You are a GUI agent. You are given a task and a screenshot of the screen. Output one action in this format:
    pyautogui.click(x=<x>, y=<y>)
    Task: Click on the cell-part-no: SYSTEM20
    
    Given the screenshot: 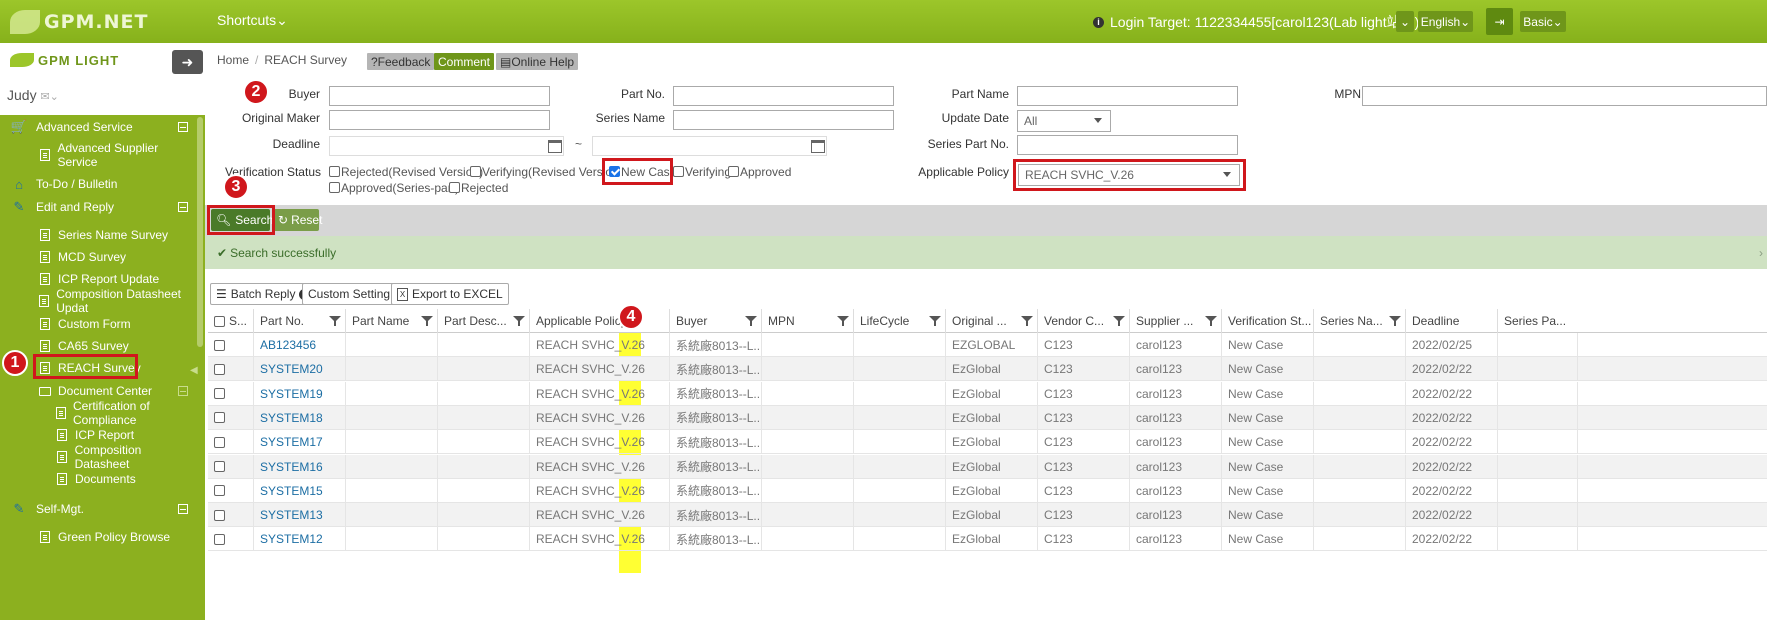 What is the action you would take?
    pyautogui.click(x=300, y=369)
    